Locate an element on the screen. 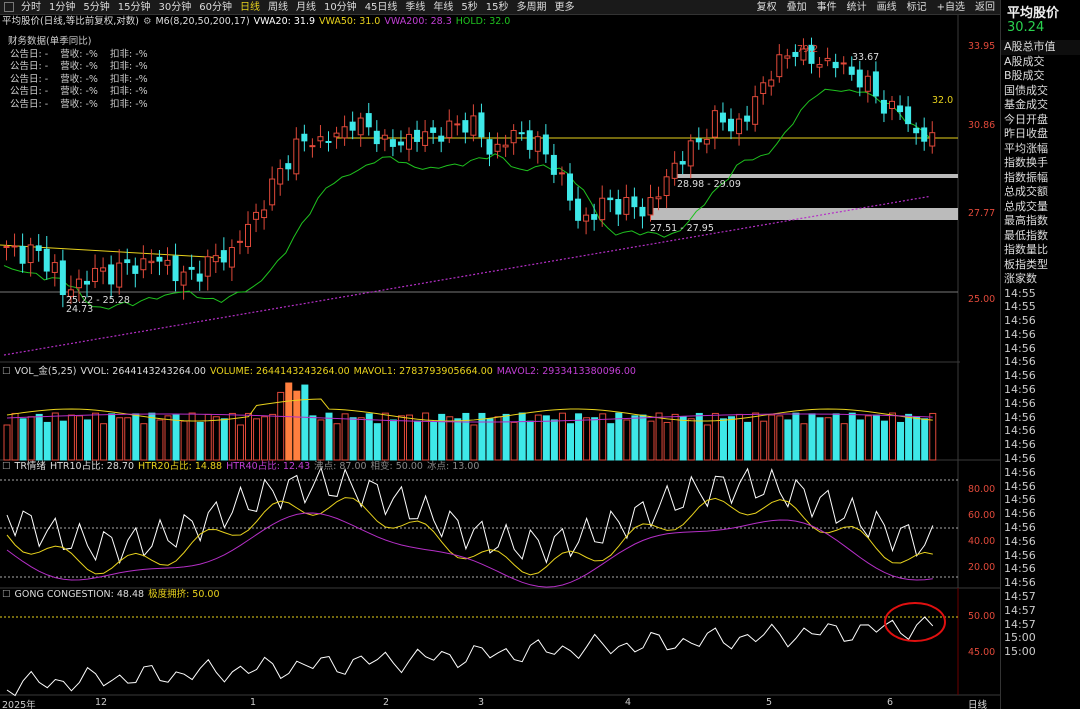 This screenshot has height=709, width=1080. period-label: 日线 is located at coordinates (977, 703).